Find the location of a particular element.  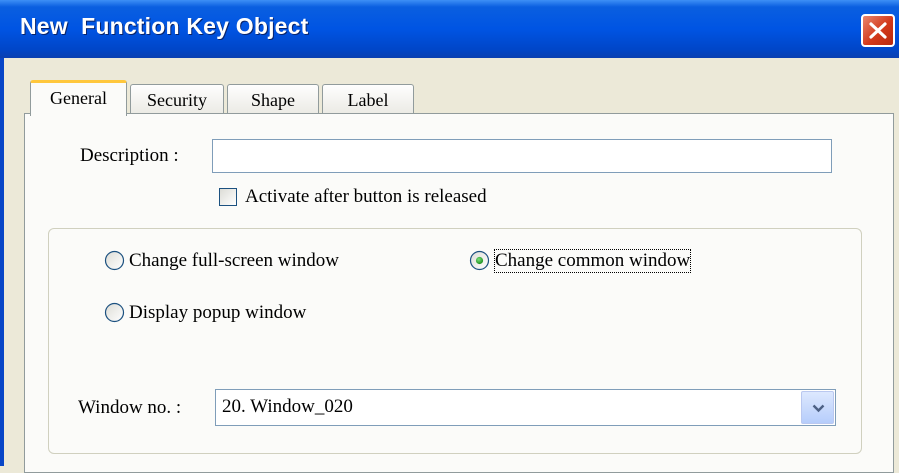

window-no-value: 20. Window_020 is located at coordinates (287, 406).